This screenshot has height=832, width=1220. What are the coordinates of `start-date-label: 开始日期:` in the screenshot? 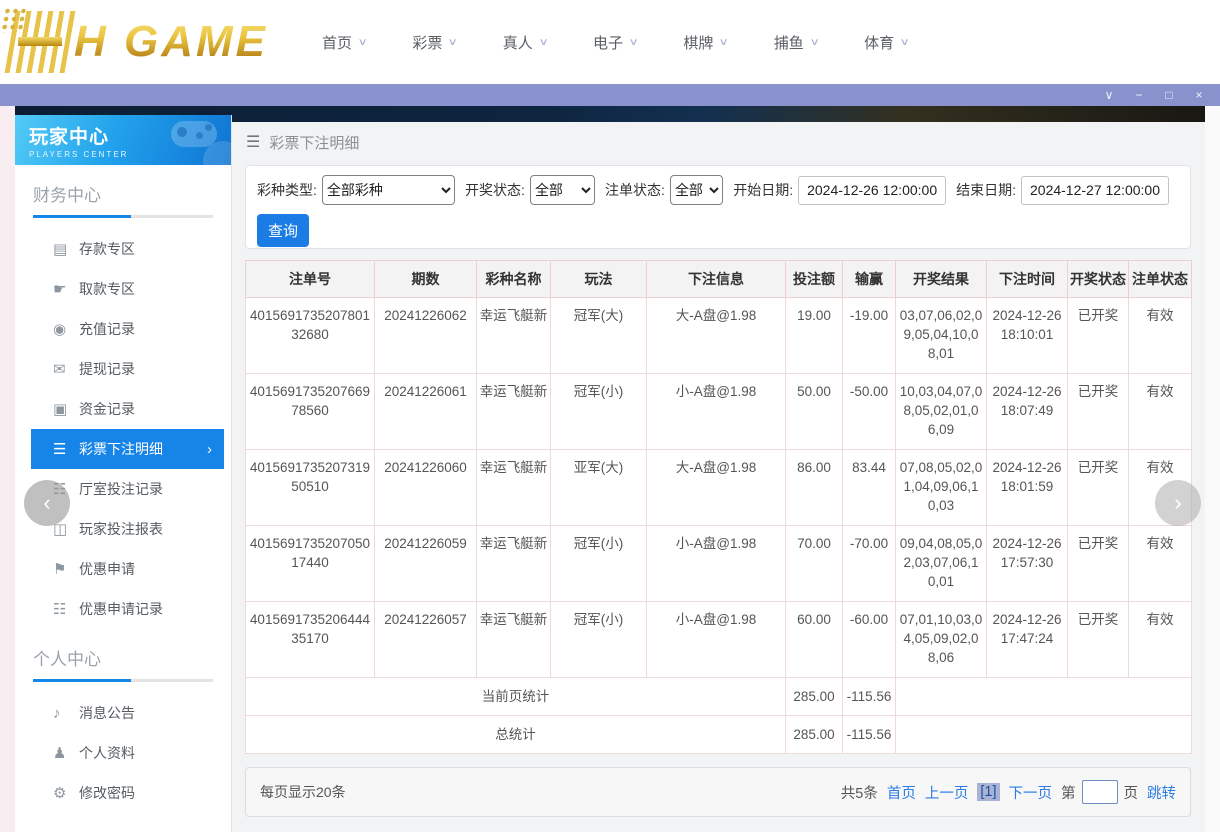 It's located at (763, 190).